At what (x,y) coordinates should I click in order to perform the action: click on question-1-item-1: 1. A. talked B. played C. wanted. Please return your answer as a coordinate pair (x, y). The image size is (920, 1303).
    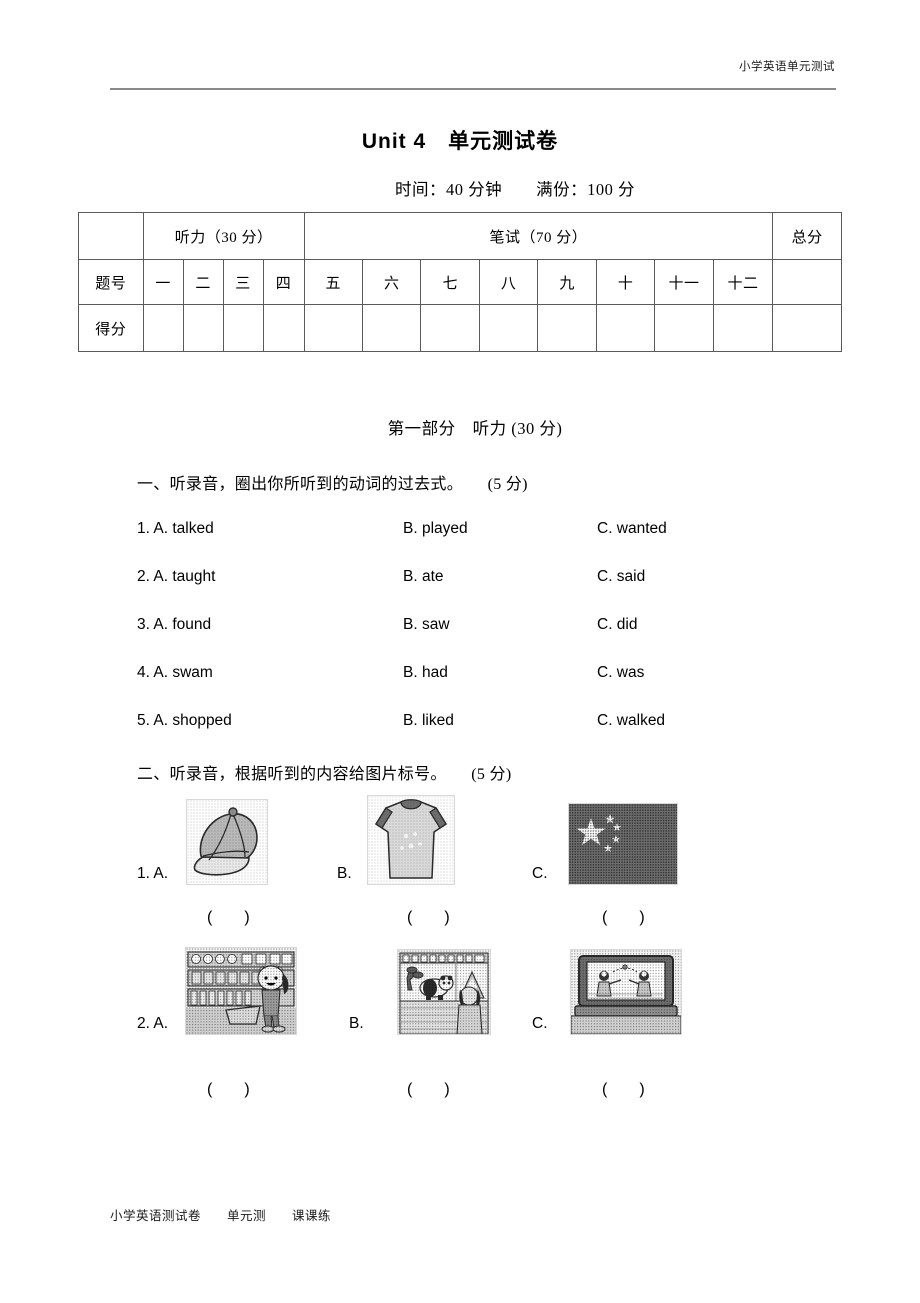
    Looking at the image, I should click on (457, 532).